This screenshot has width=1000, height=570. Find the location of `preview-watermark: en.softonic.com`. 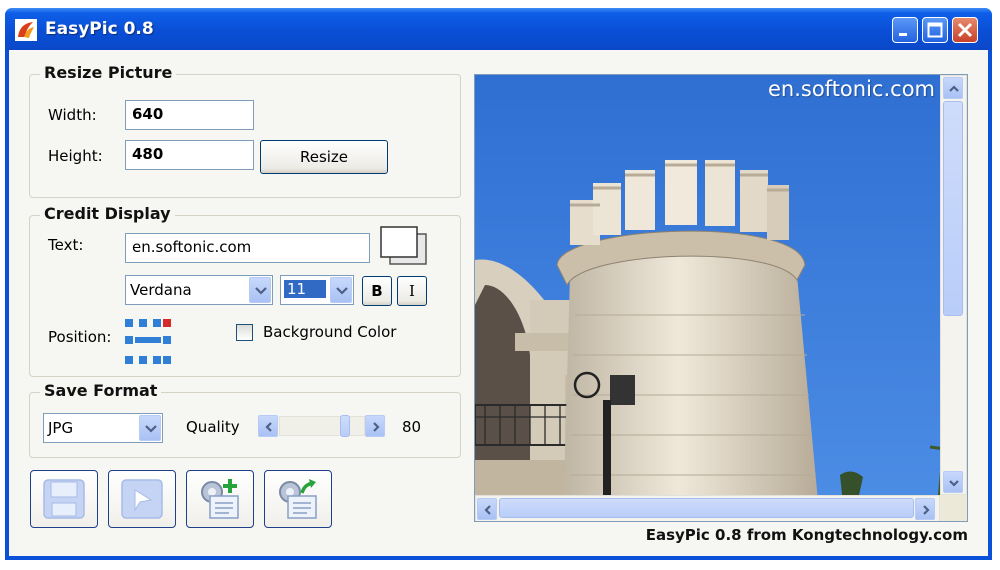

preview-watermark: en.softonic.com is located at coordinates (851, 89).